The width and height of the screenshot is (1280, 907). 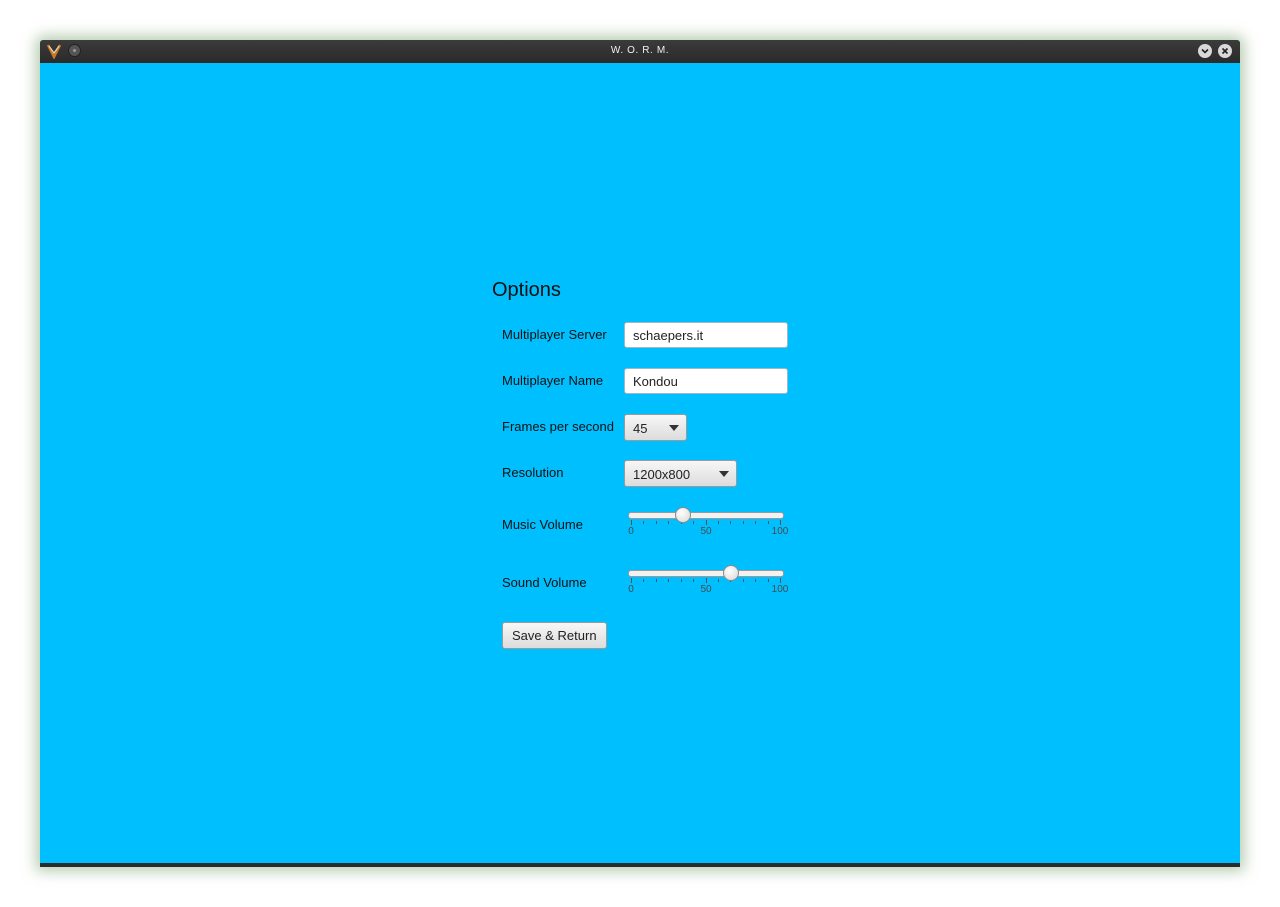 I want to click on multiplayer-name-label: Multiplayer Name, so click(x=553, y=380).